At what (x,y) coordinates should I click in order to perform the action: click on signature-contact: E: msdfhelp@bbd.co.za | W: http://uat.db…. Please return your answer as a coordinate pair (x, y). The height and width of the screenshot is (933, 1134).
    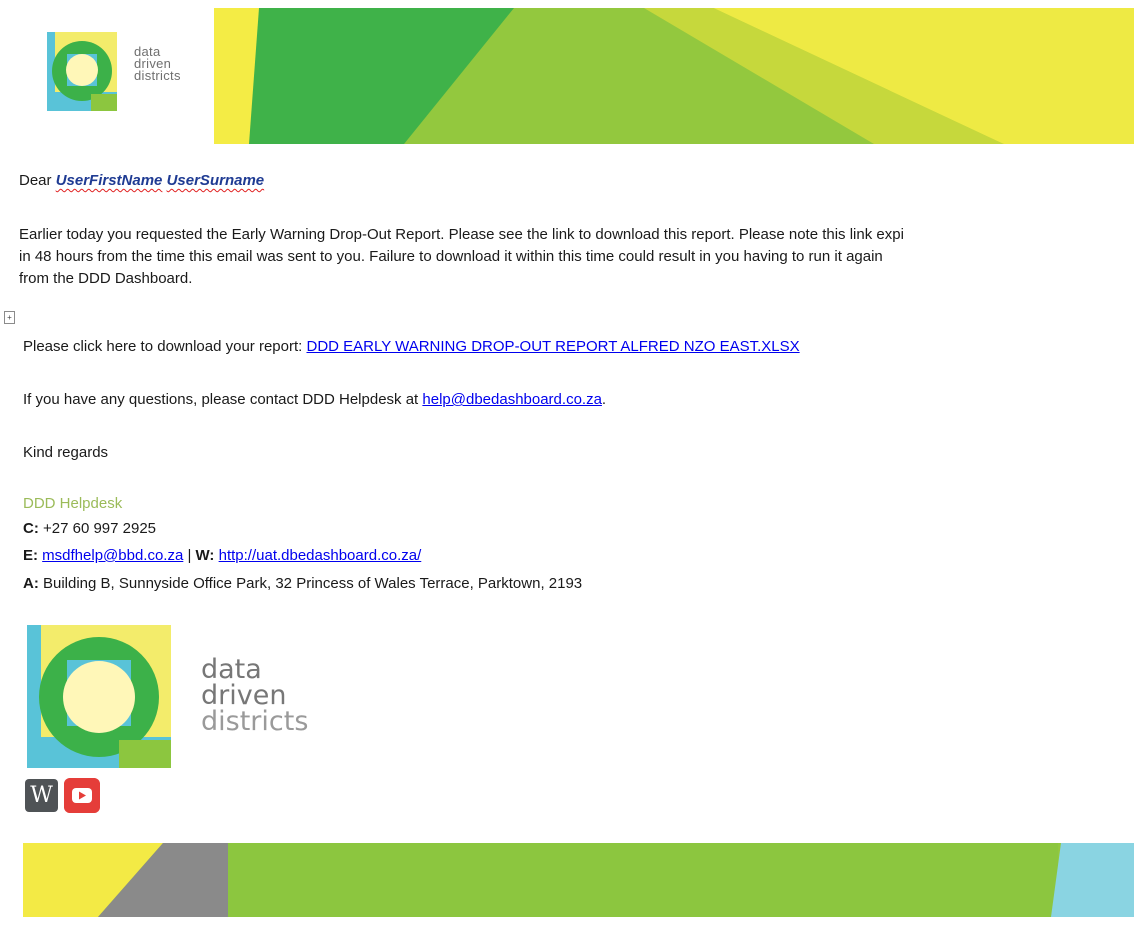
    Looking at the image, I should click on (222, 555).